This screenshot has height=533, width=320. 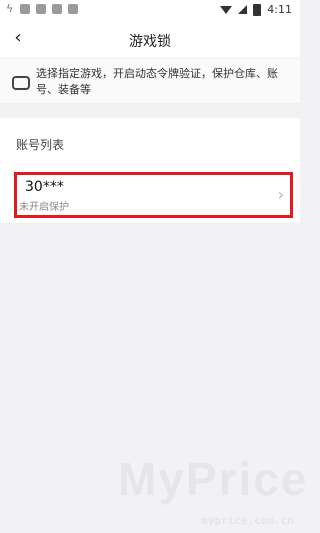 What do you see at coordinates (44, 187) in the screenshot?
I see `account-number: 30***` at bounding box center [44, 187].